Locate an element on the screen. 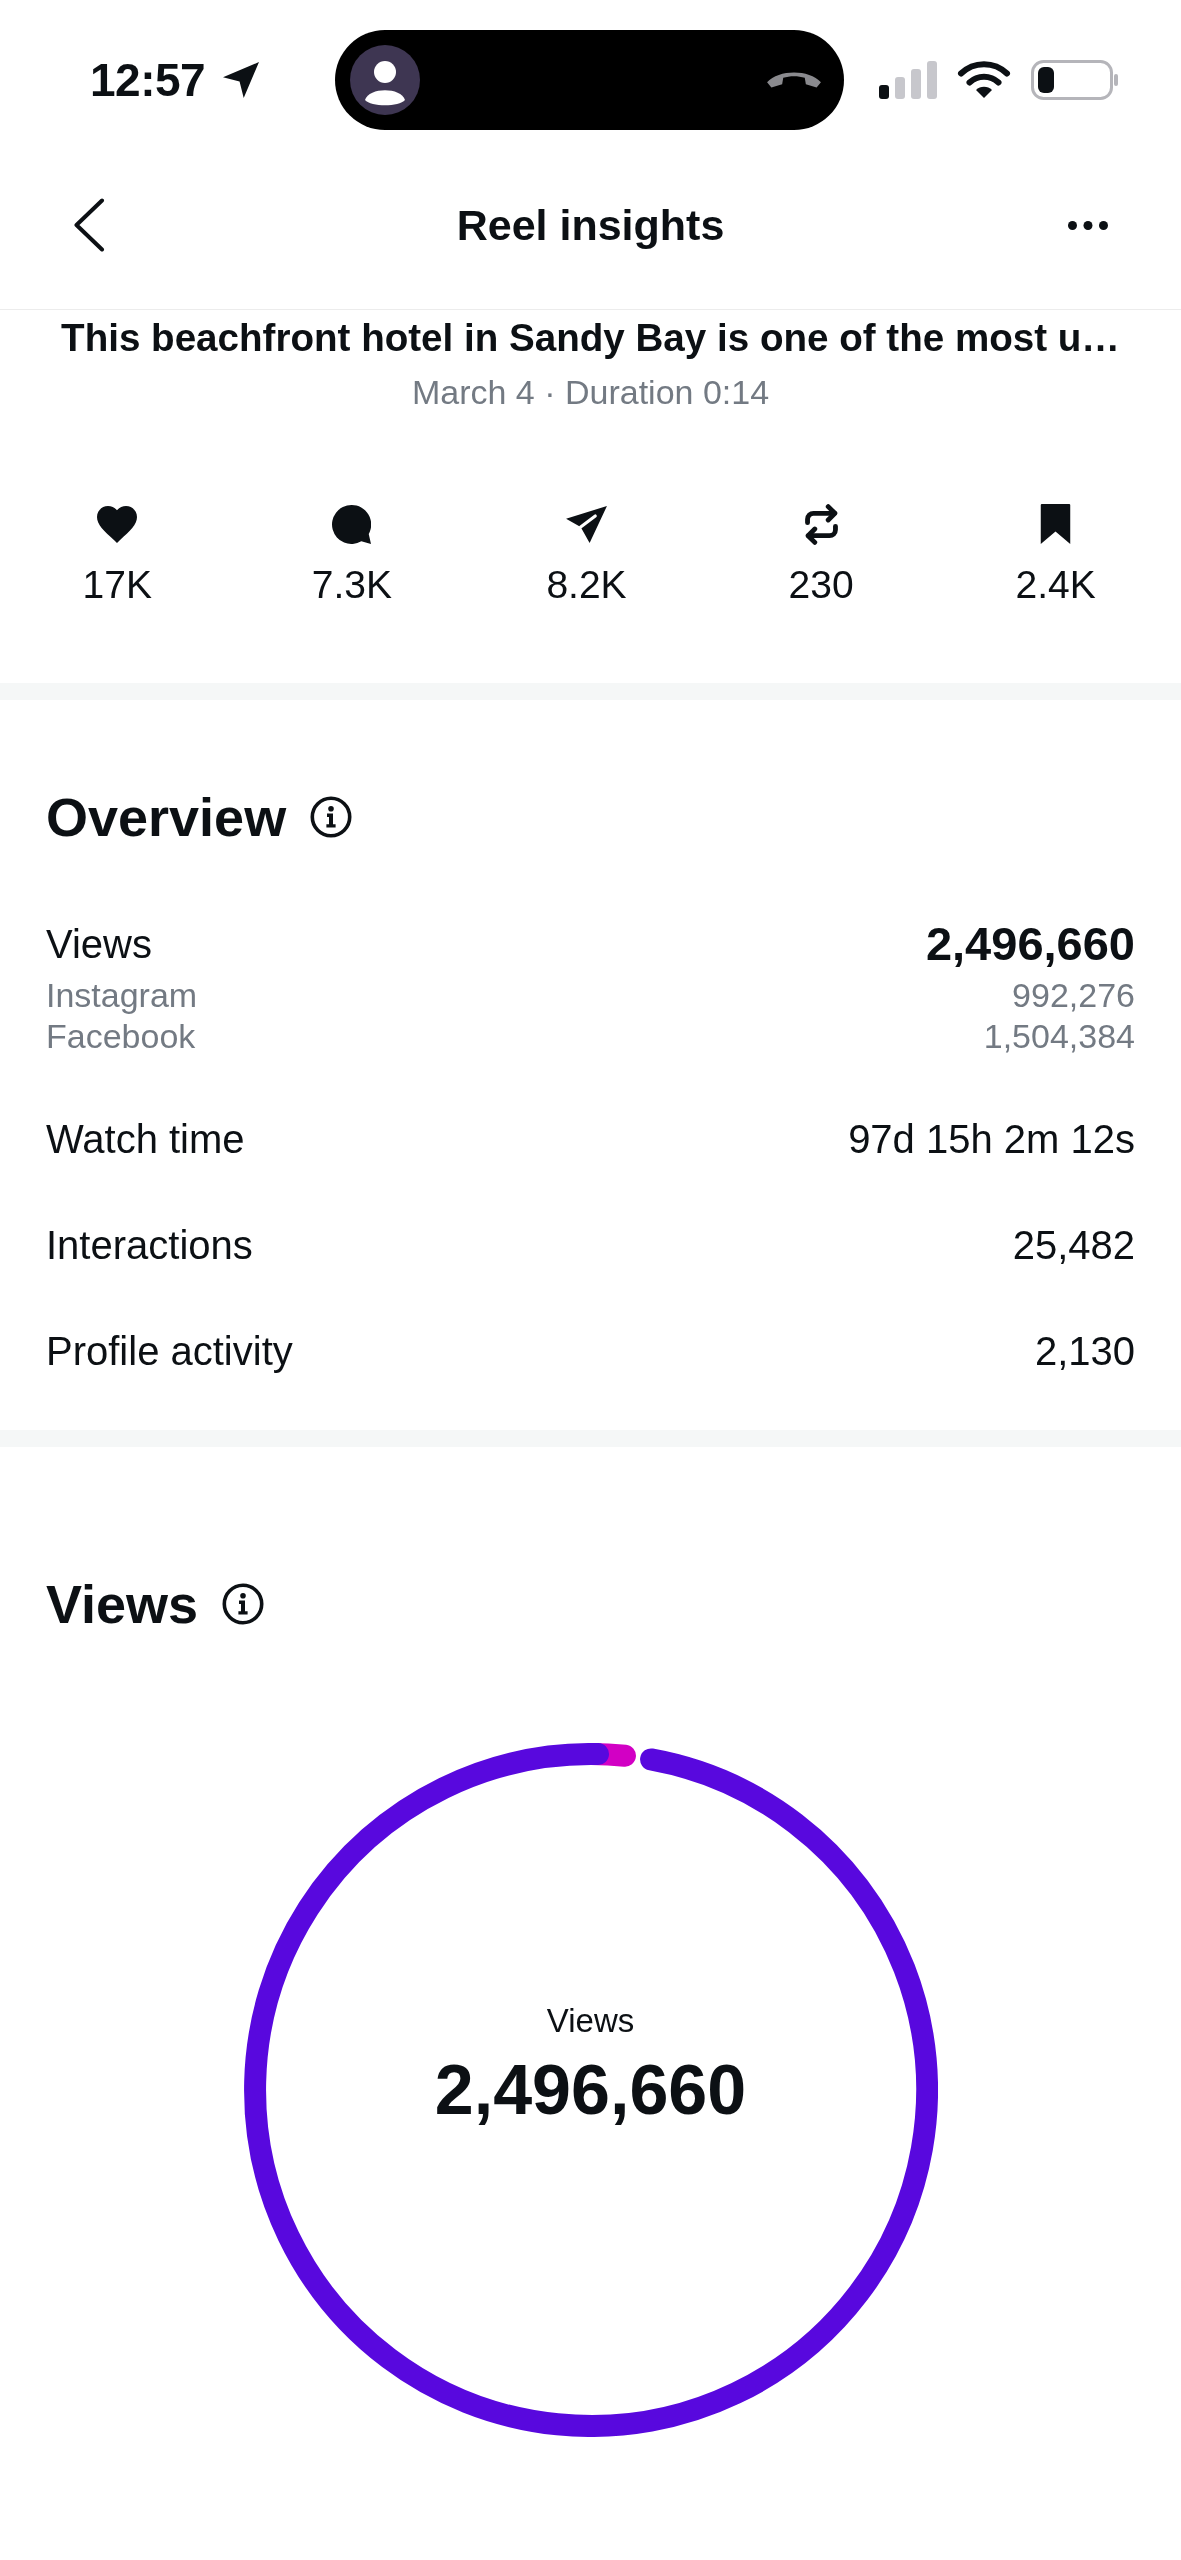 The image size is (1181, 2560). breakdown-label: Facebook is located at coordinates (121, 1036).